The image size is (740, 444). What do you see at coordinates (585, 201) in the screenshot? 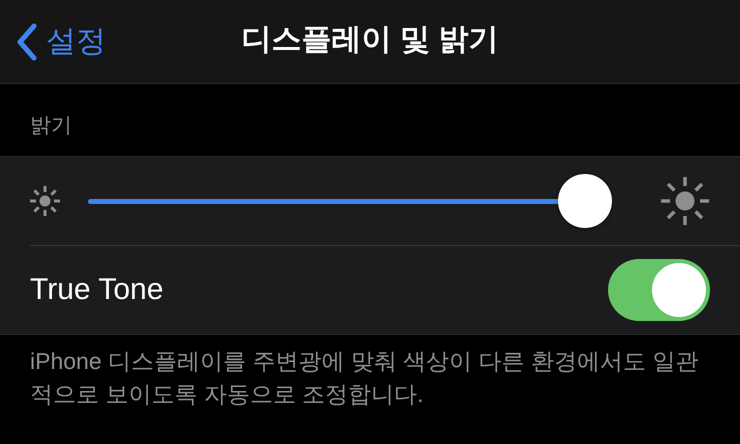
I see `slider-thumb` at bounding box center [585, 201].